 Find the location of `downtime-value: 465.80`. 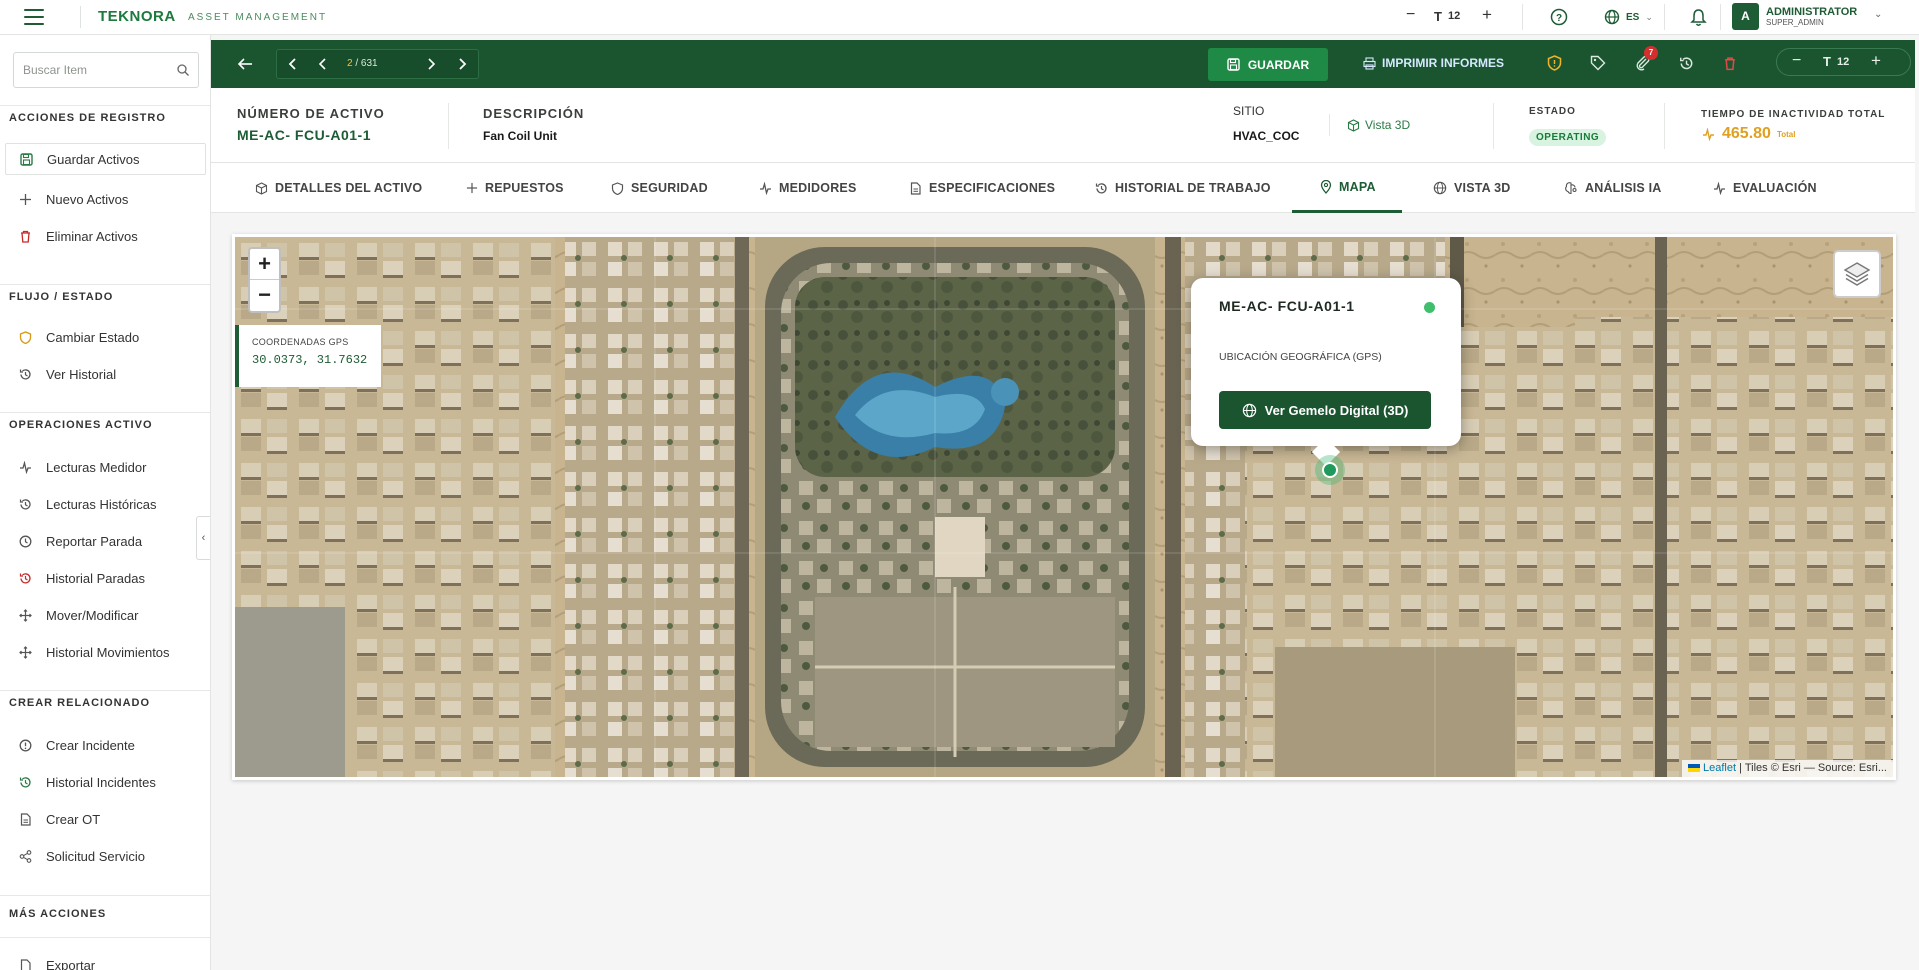

downtime-value: 465.80 is located at coordinates (1746, 133).